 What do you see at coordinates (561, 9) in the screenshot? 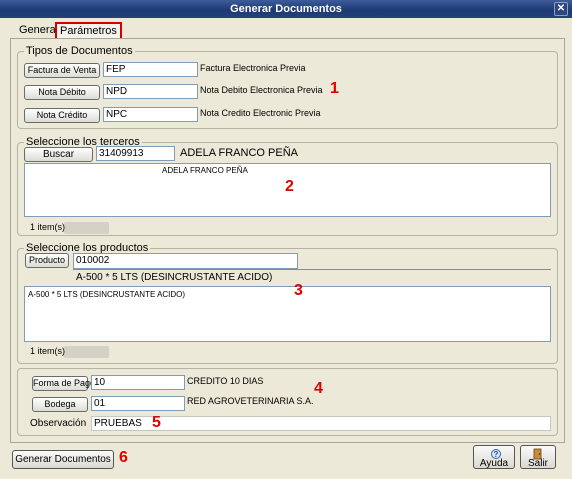
I see `close-icon: ✕` at bounding box center [561, 9].